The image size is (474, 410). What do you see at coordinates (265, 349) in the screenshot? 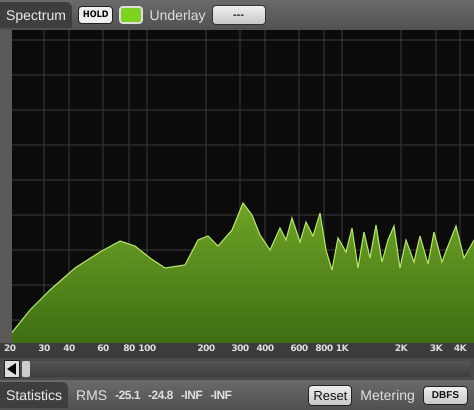
I see `frequency-label: 400` at bounding box center [265, 349].